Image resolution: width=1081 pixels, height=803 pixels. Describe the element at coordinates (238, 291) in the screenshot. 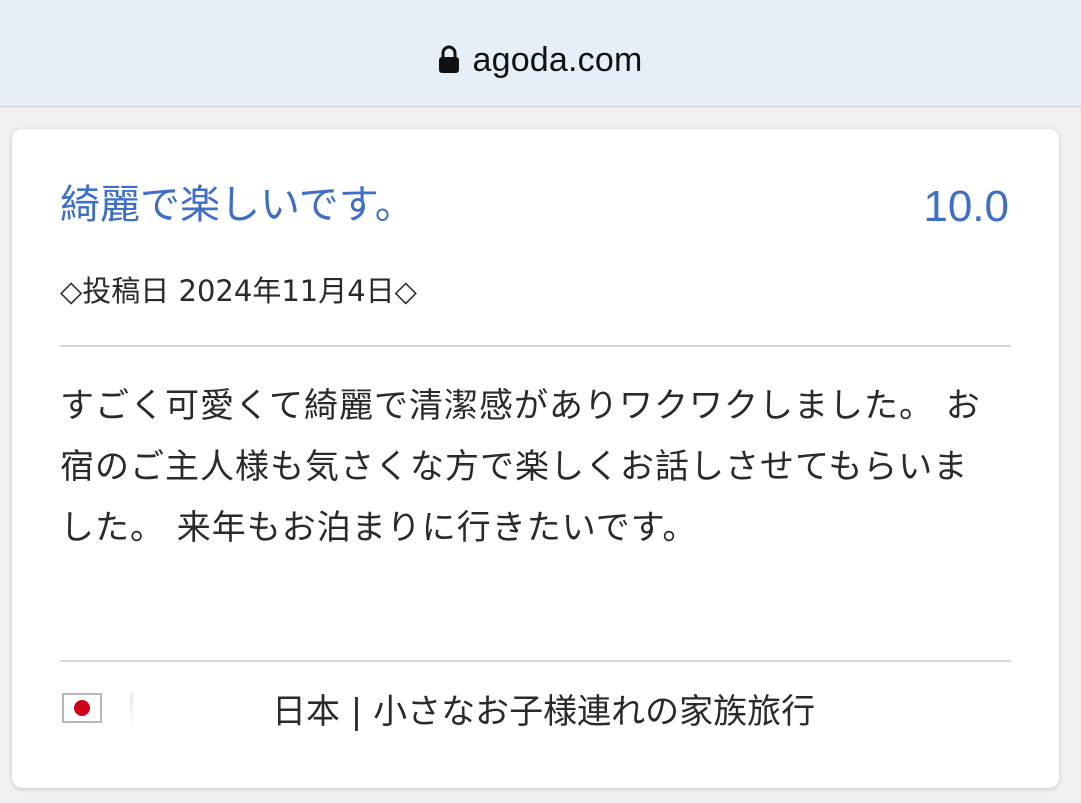

I see `review-post-date: ◇投稿日 2024年11月4日◇` at that location.